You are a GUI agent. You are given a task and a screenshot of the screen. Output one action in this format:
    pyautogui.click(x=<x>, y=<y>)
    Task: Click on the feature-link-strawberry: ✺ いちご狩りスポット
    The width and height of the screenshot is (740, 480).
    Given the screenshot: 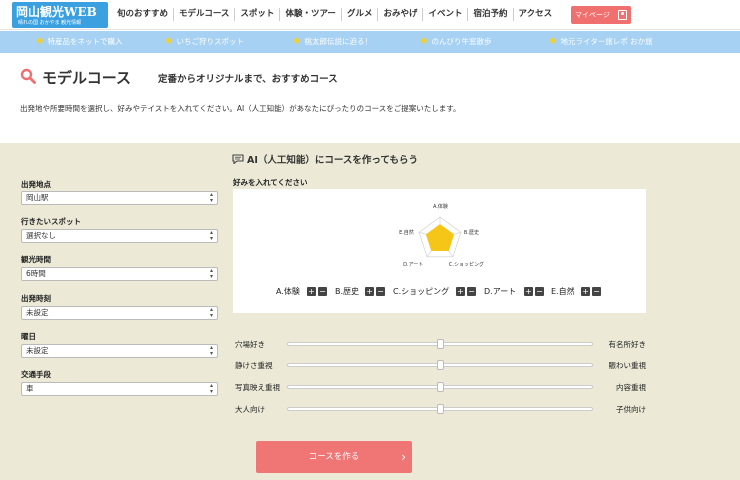 What is the action you would take?
    pyautogui.click(x=204, y=42)
    